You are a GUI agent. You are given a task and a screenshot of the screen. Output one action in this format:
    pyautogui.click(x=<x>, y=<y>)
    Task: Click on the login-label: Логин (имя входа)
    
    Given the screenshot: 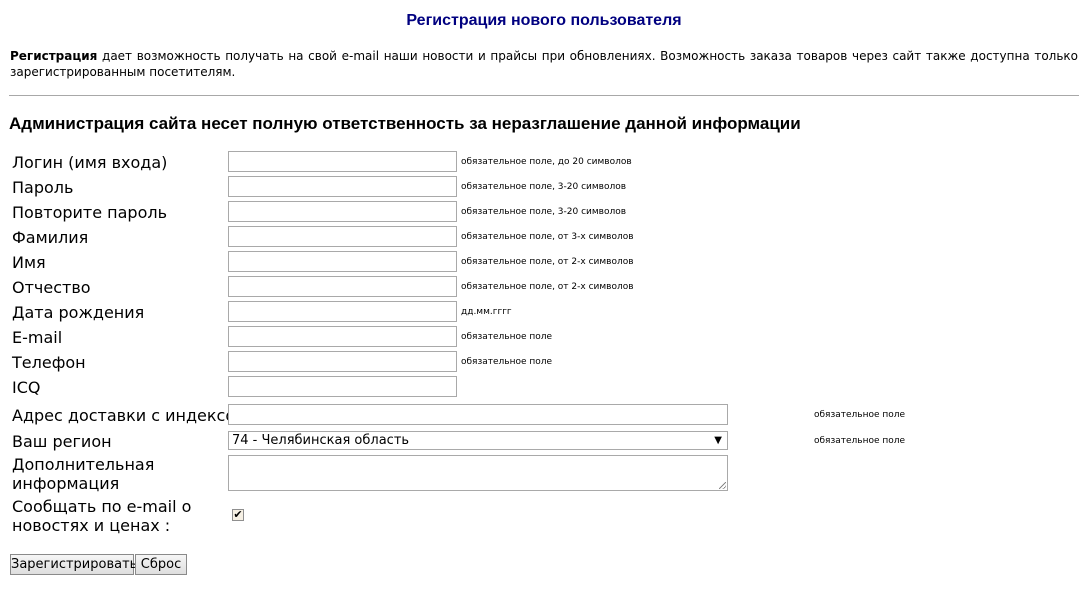 What is the action you would take?
    pyautogui.click(x=90, y=162)
    